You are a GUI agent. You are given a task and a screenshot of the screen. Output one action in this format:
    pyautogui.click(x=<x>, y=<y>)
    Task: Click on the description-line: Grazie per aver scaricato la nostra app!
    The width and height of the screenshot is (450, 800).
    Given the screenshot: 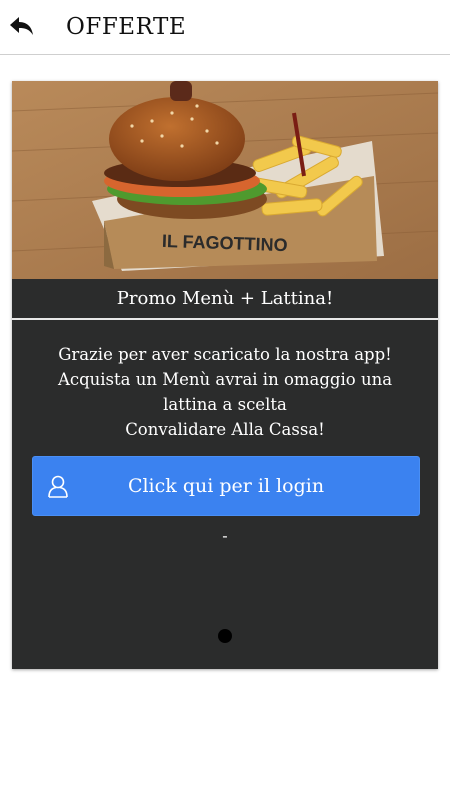 What is the action you would take?
    pyautogui.click(x=225, y=354)
    